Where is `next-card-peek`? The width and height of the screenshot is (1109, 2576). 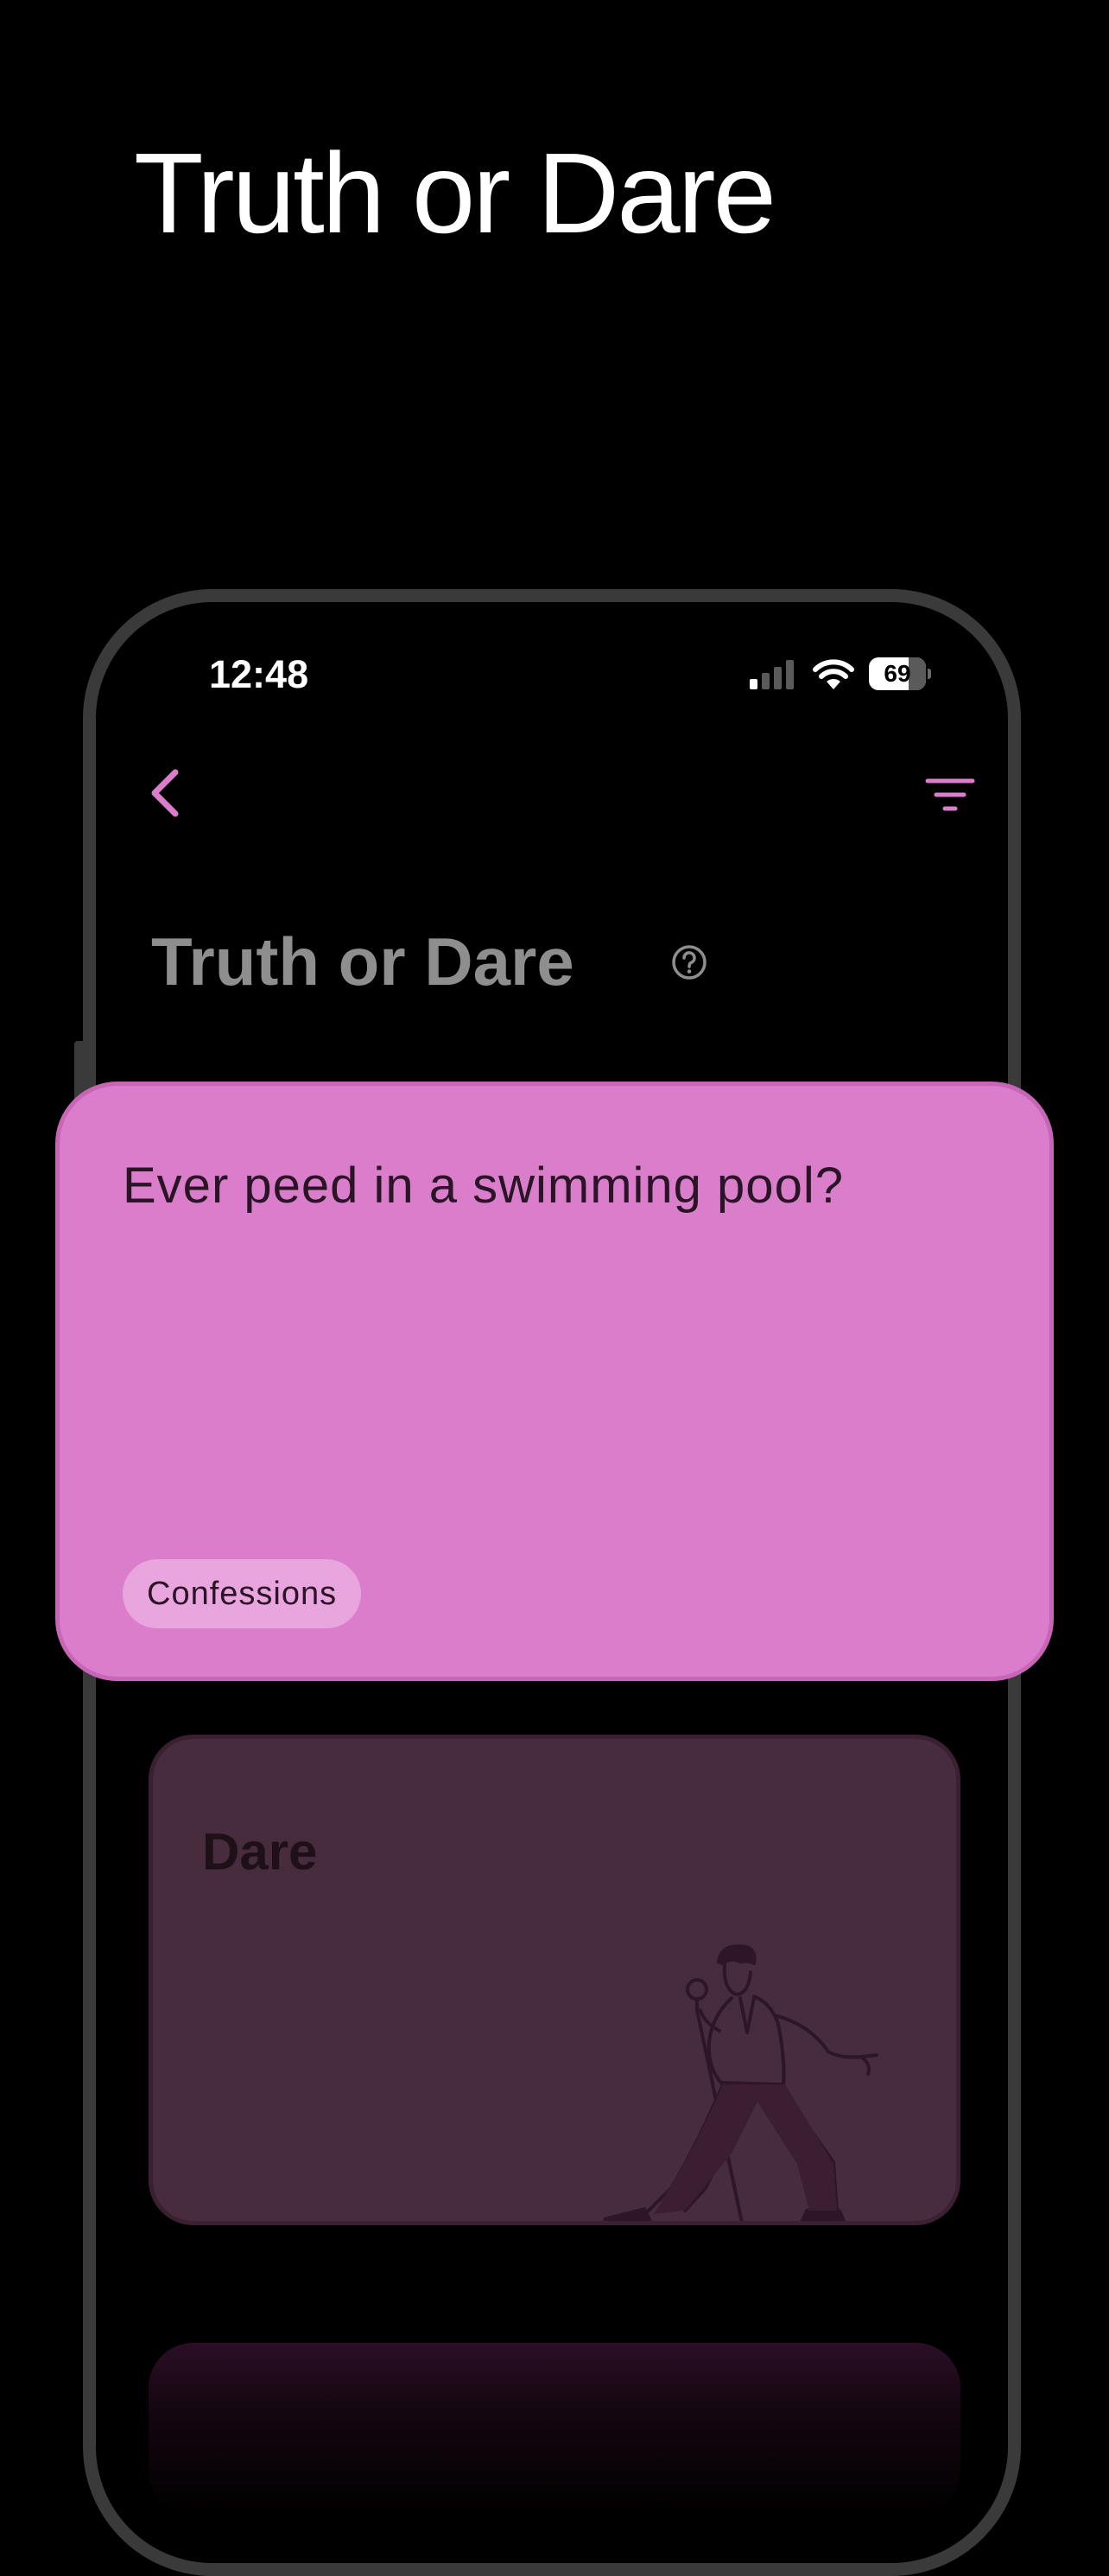
next-card-peek is located at coordinates (554, 2429).